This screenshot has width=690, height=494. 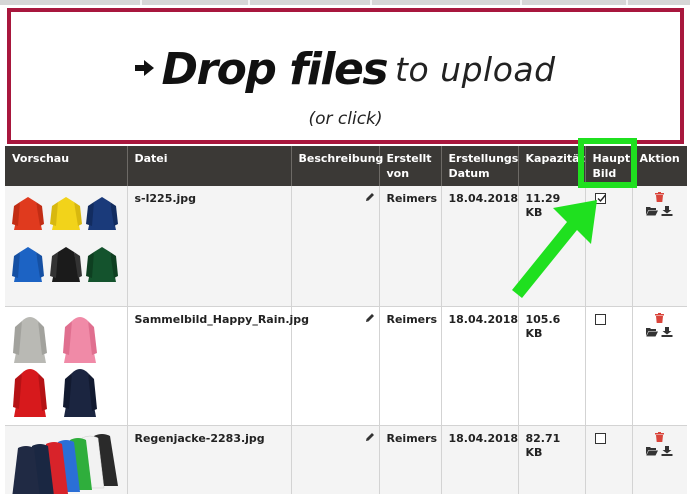 I want to click on file-size: 82.71 KB, so click(x=552, y=459).